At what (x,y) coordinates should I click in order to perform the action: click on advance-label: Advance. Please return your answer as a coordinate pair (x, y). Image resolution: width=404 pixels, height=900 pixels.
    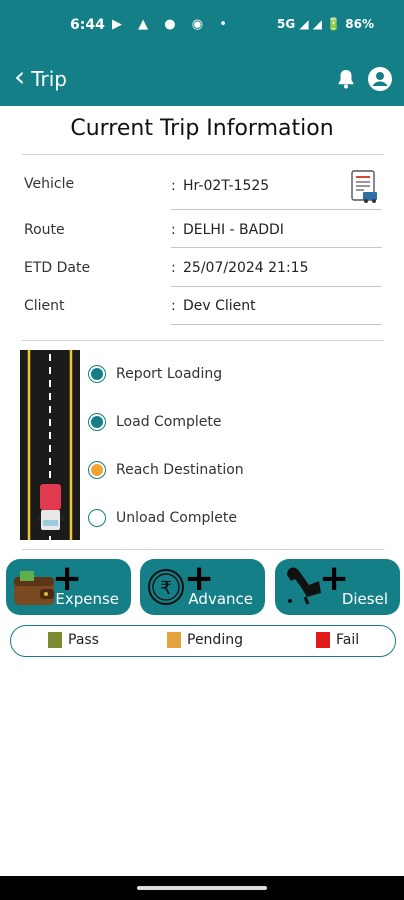
    Looking at the image, I should click on (220, 599).